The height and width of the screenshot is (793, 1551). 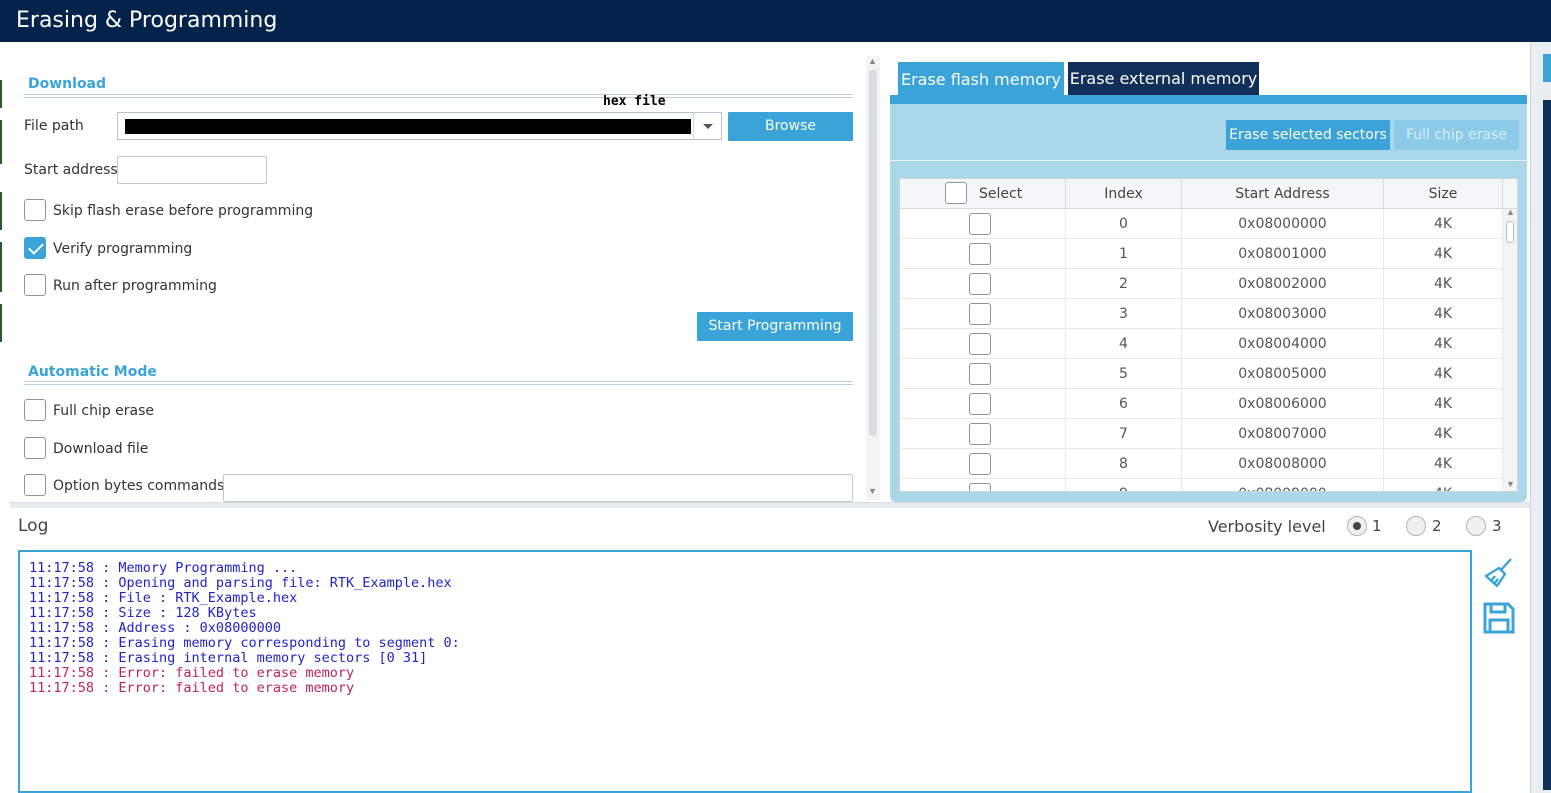 I want to click on index-cell: 7, so click(x=1124, y=434).